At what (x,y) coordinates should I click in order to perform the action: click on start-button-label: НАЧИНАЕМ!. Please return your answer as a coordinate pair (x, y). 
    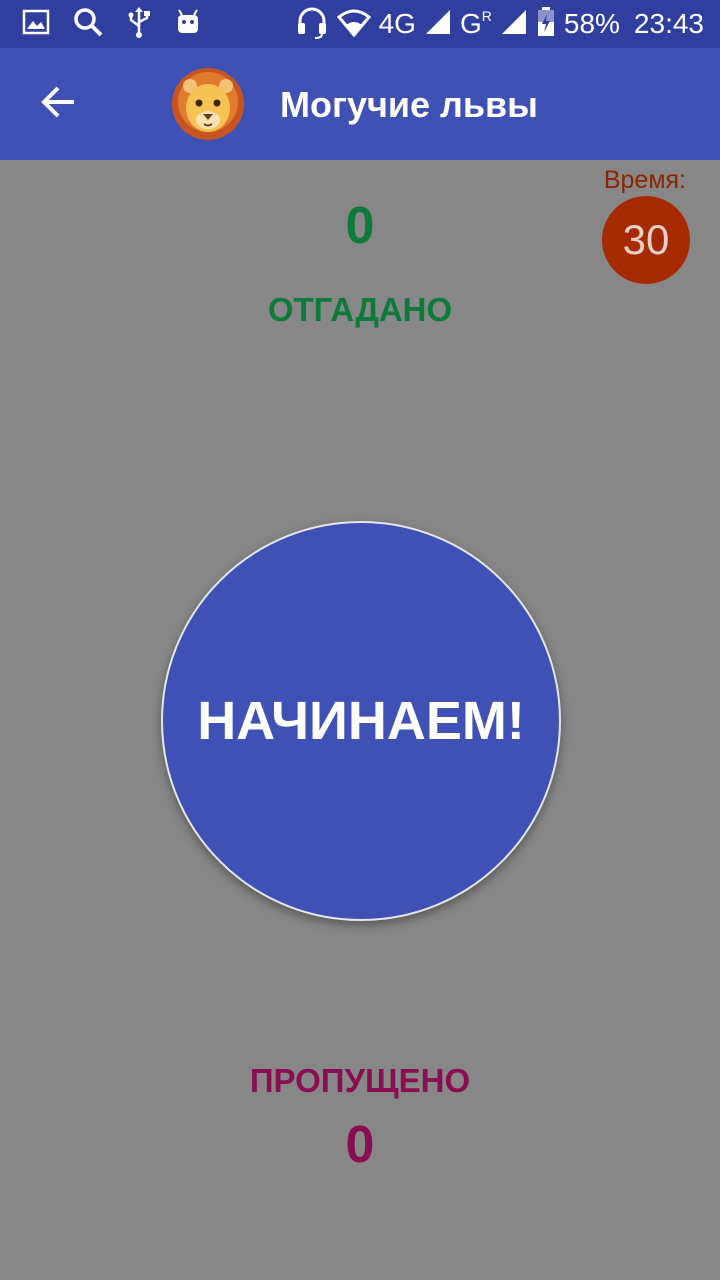
    Looking at the image, I should click on (361, 721).